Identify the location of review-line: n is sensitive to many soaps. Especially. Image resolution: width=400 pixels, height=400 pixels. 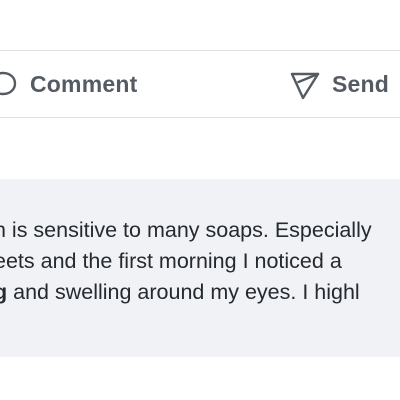
(200, 230).